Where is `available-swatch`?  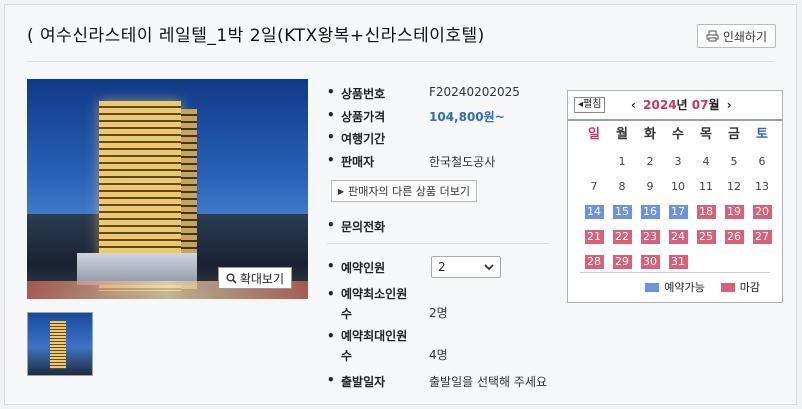
available-swatch is located at coordinates (652, 287).